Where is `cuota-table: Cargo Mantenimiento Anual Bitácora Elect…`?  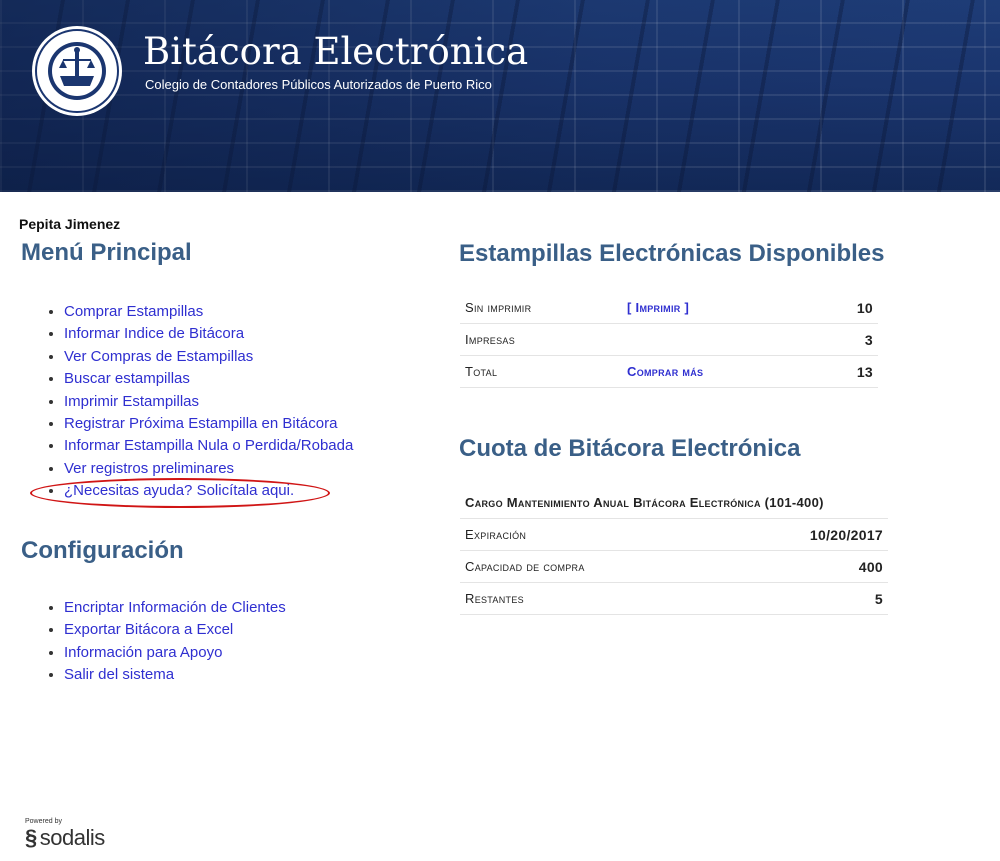 cuota-table: Cargo Mantenimiento Anual Bitácora Elect… is located at coordinates (674, 551).